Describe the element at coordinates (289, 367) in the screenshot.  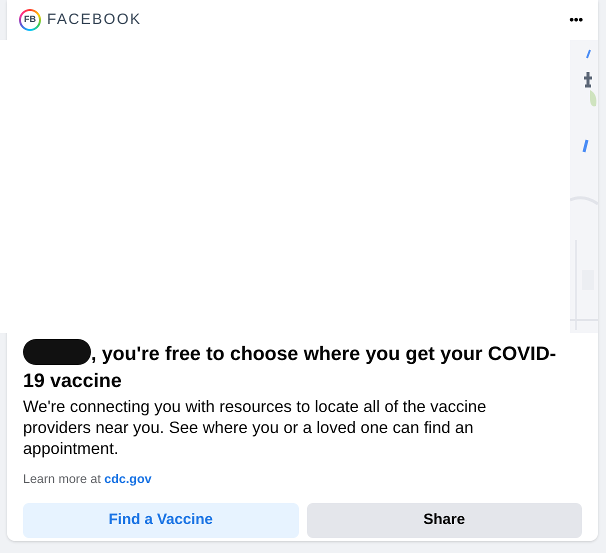
I see `headline: , you're free to choose where you get your COVID-19 vaccine` at that location.